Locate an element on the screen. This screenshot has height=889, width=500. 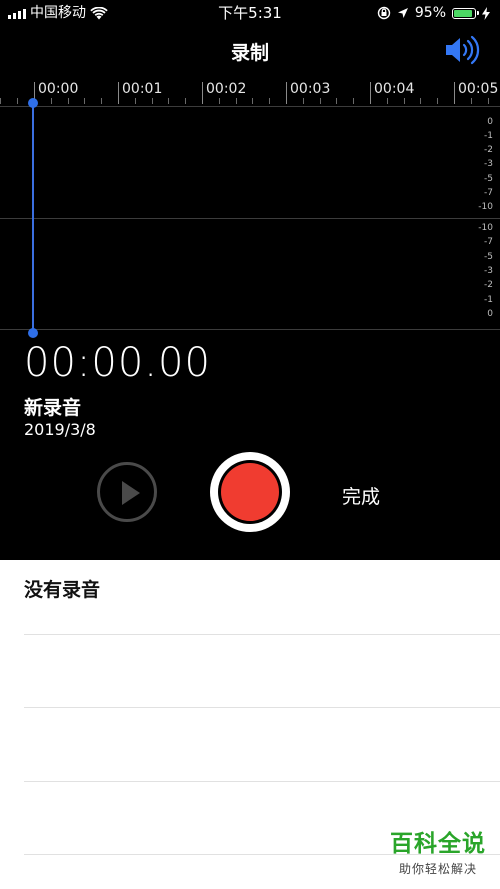
speaker-button is located at coordinates (462, 50).